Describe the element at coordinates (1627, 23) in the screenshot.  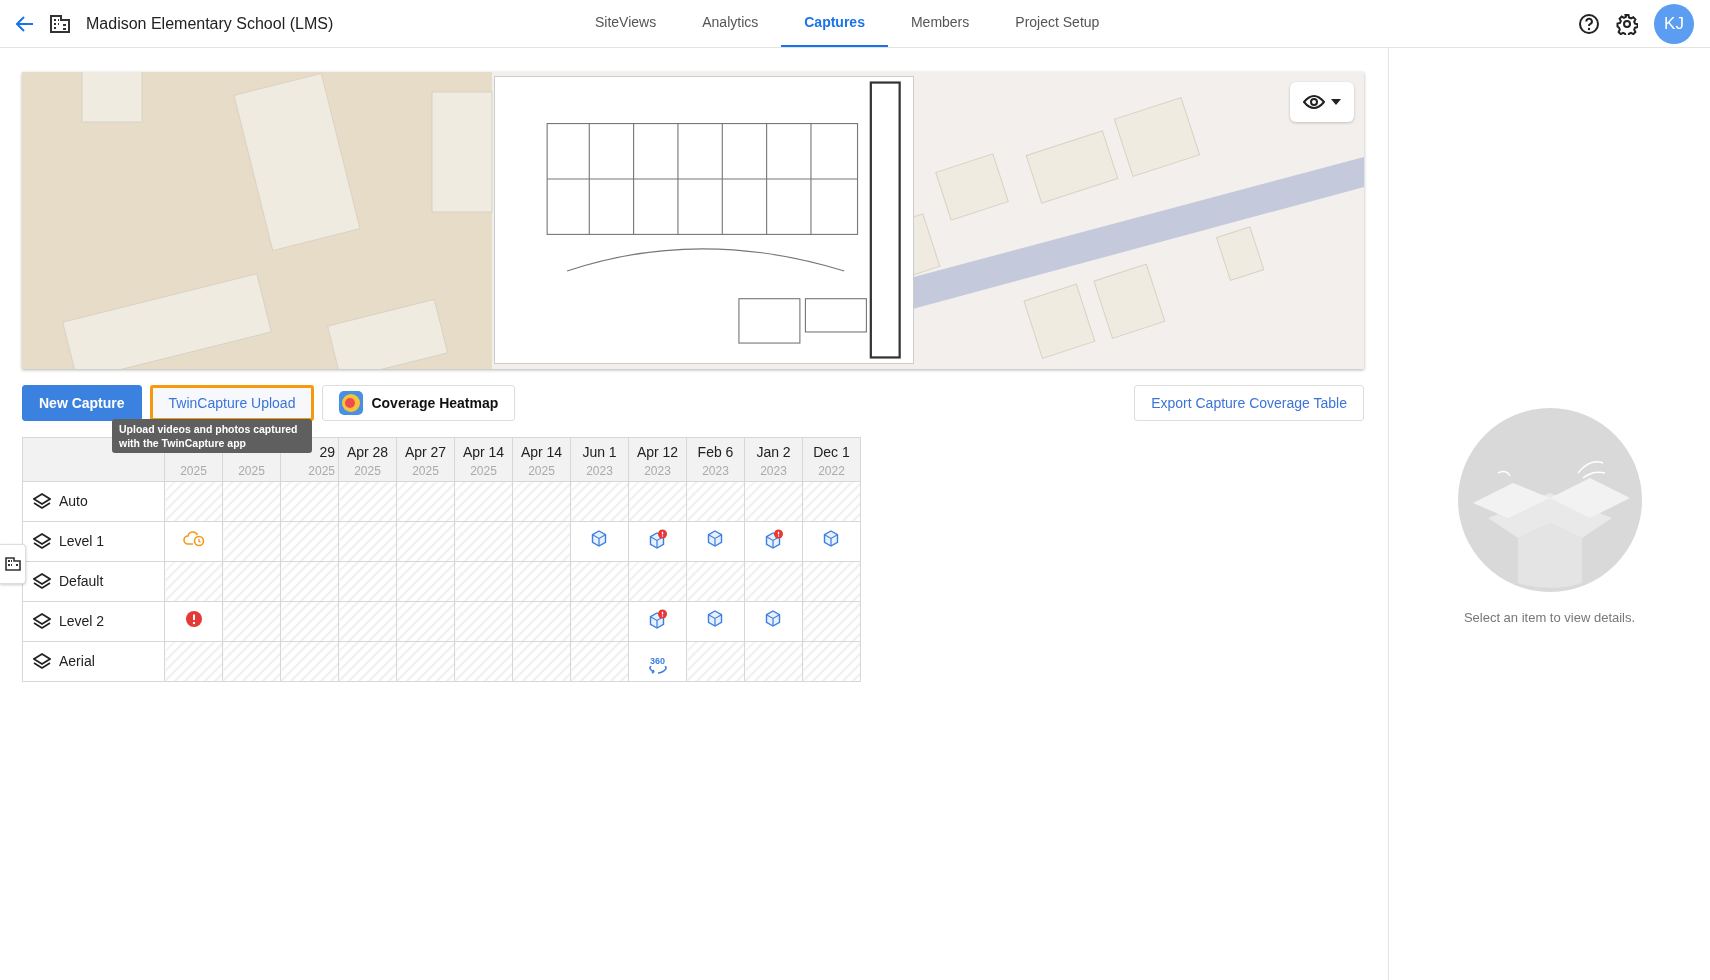
I see `settings-icon` at that location.